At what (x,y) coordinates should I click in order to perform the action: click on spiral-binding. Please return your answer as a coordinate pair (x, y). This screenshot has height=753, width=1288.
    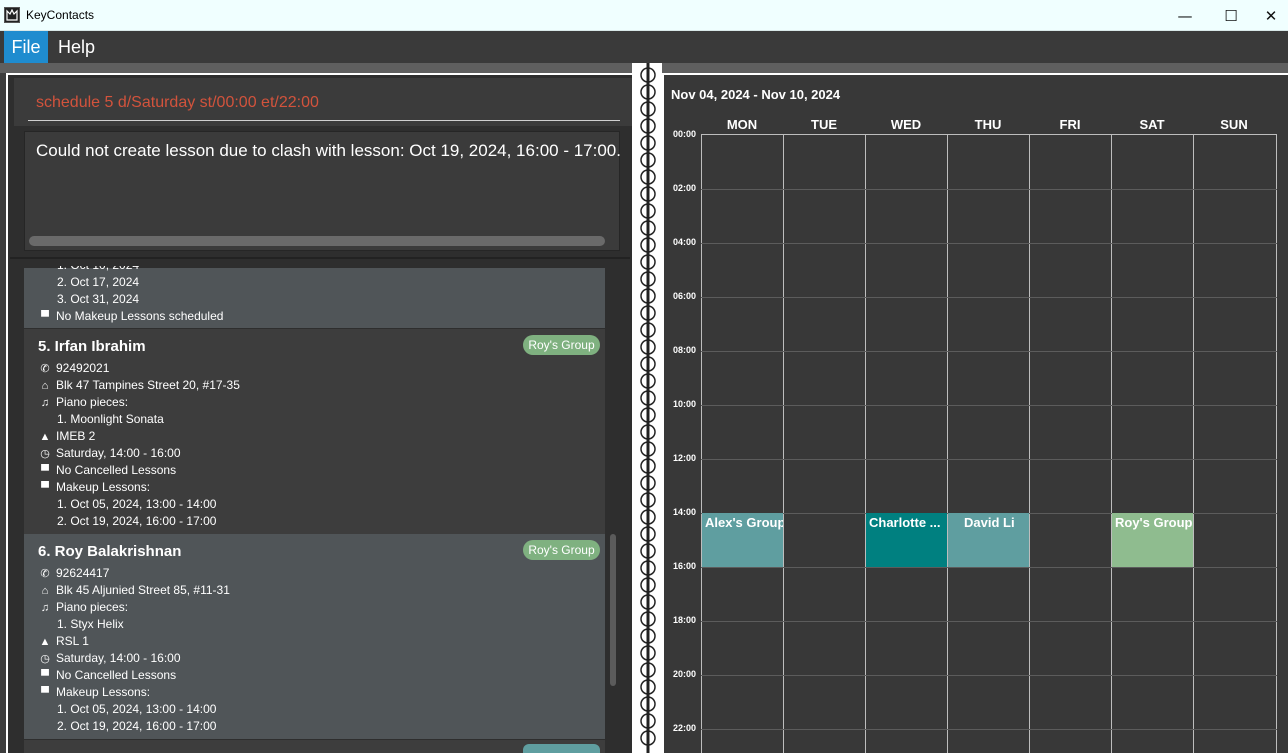
    Looking at the image, I should click on (647, 408).